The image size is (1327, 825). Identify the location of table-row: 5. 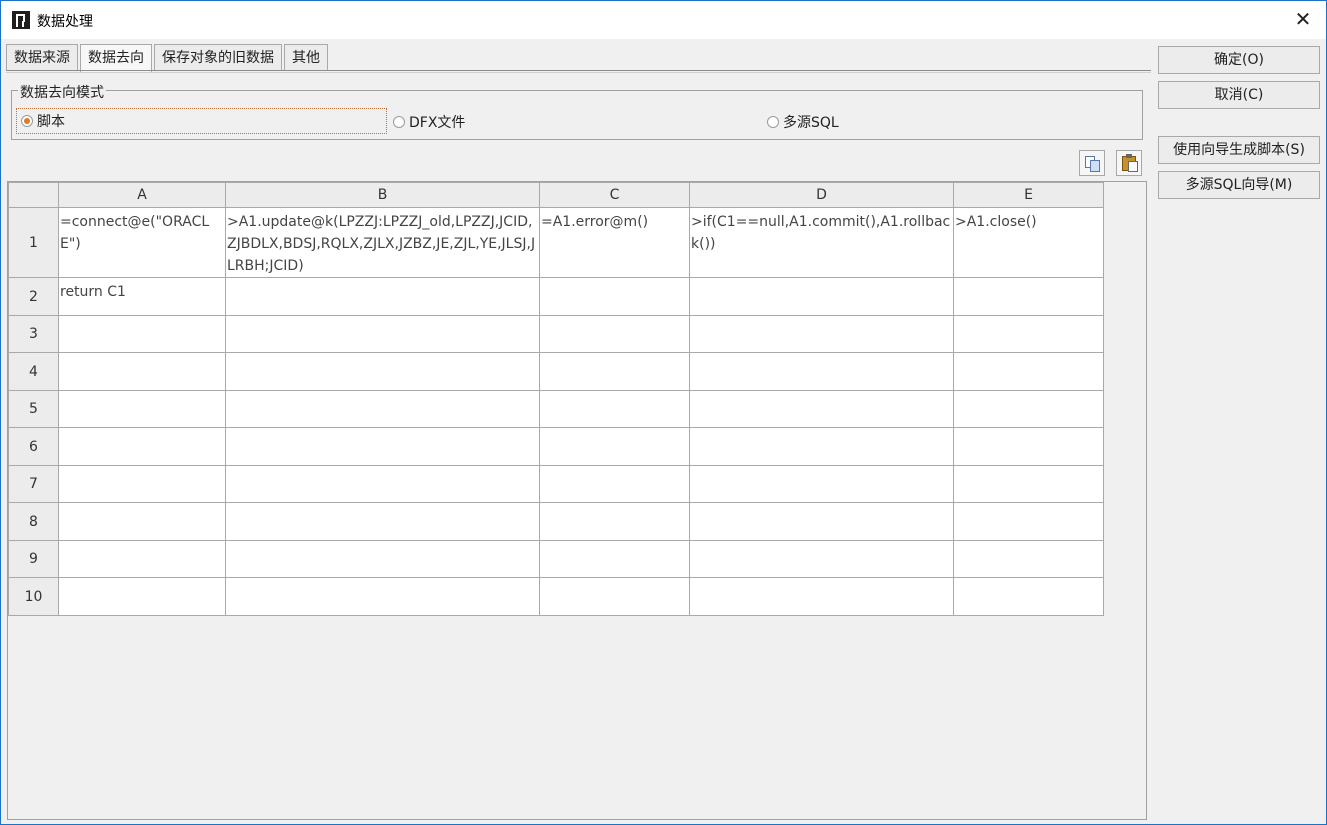
(556, 409).